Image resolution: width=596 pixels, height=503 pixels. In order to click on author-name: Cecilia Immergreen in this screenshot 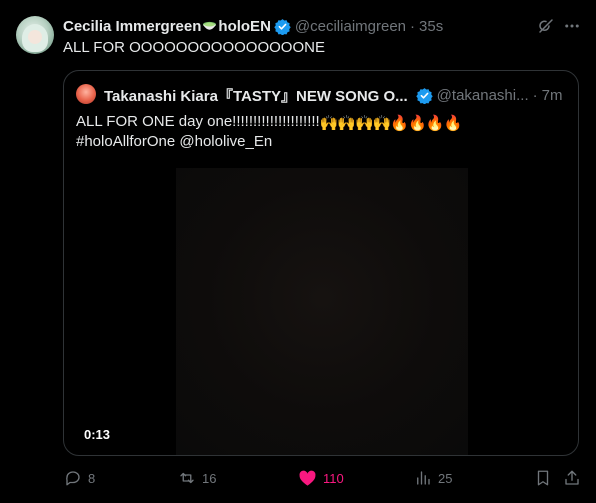, I will do `click(132, 26)`.